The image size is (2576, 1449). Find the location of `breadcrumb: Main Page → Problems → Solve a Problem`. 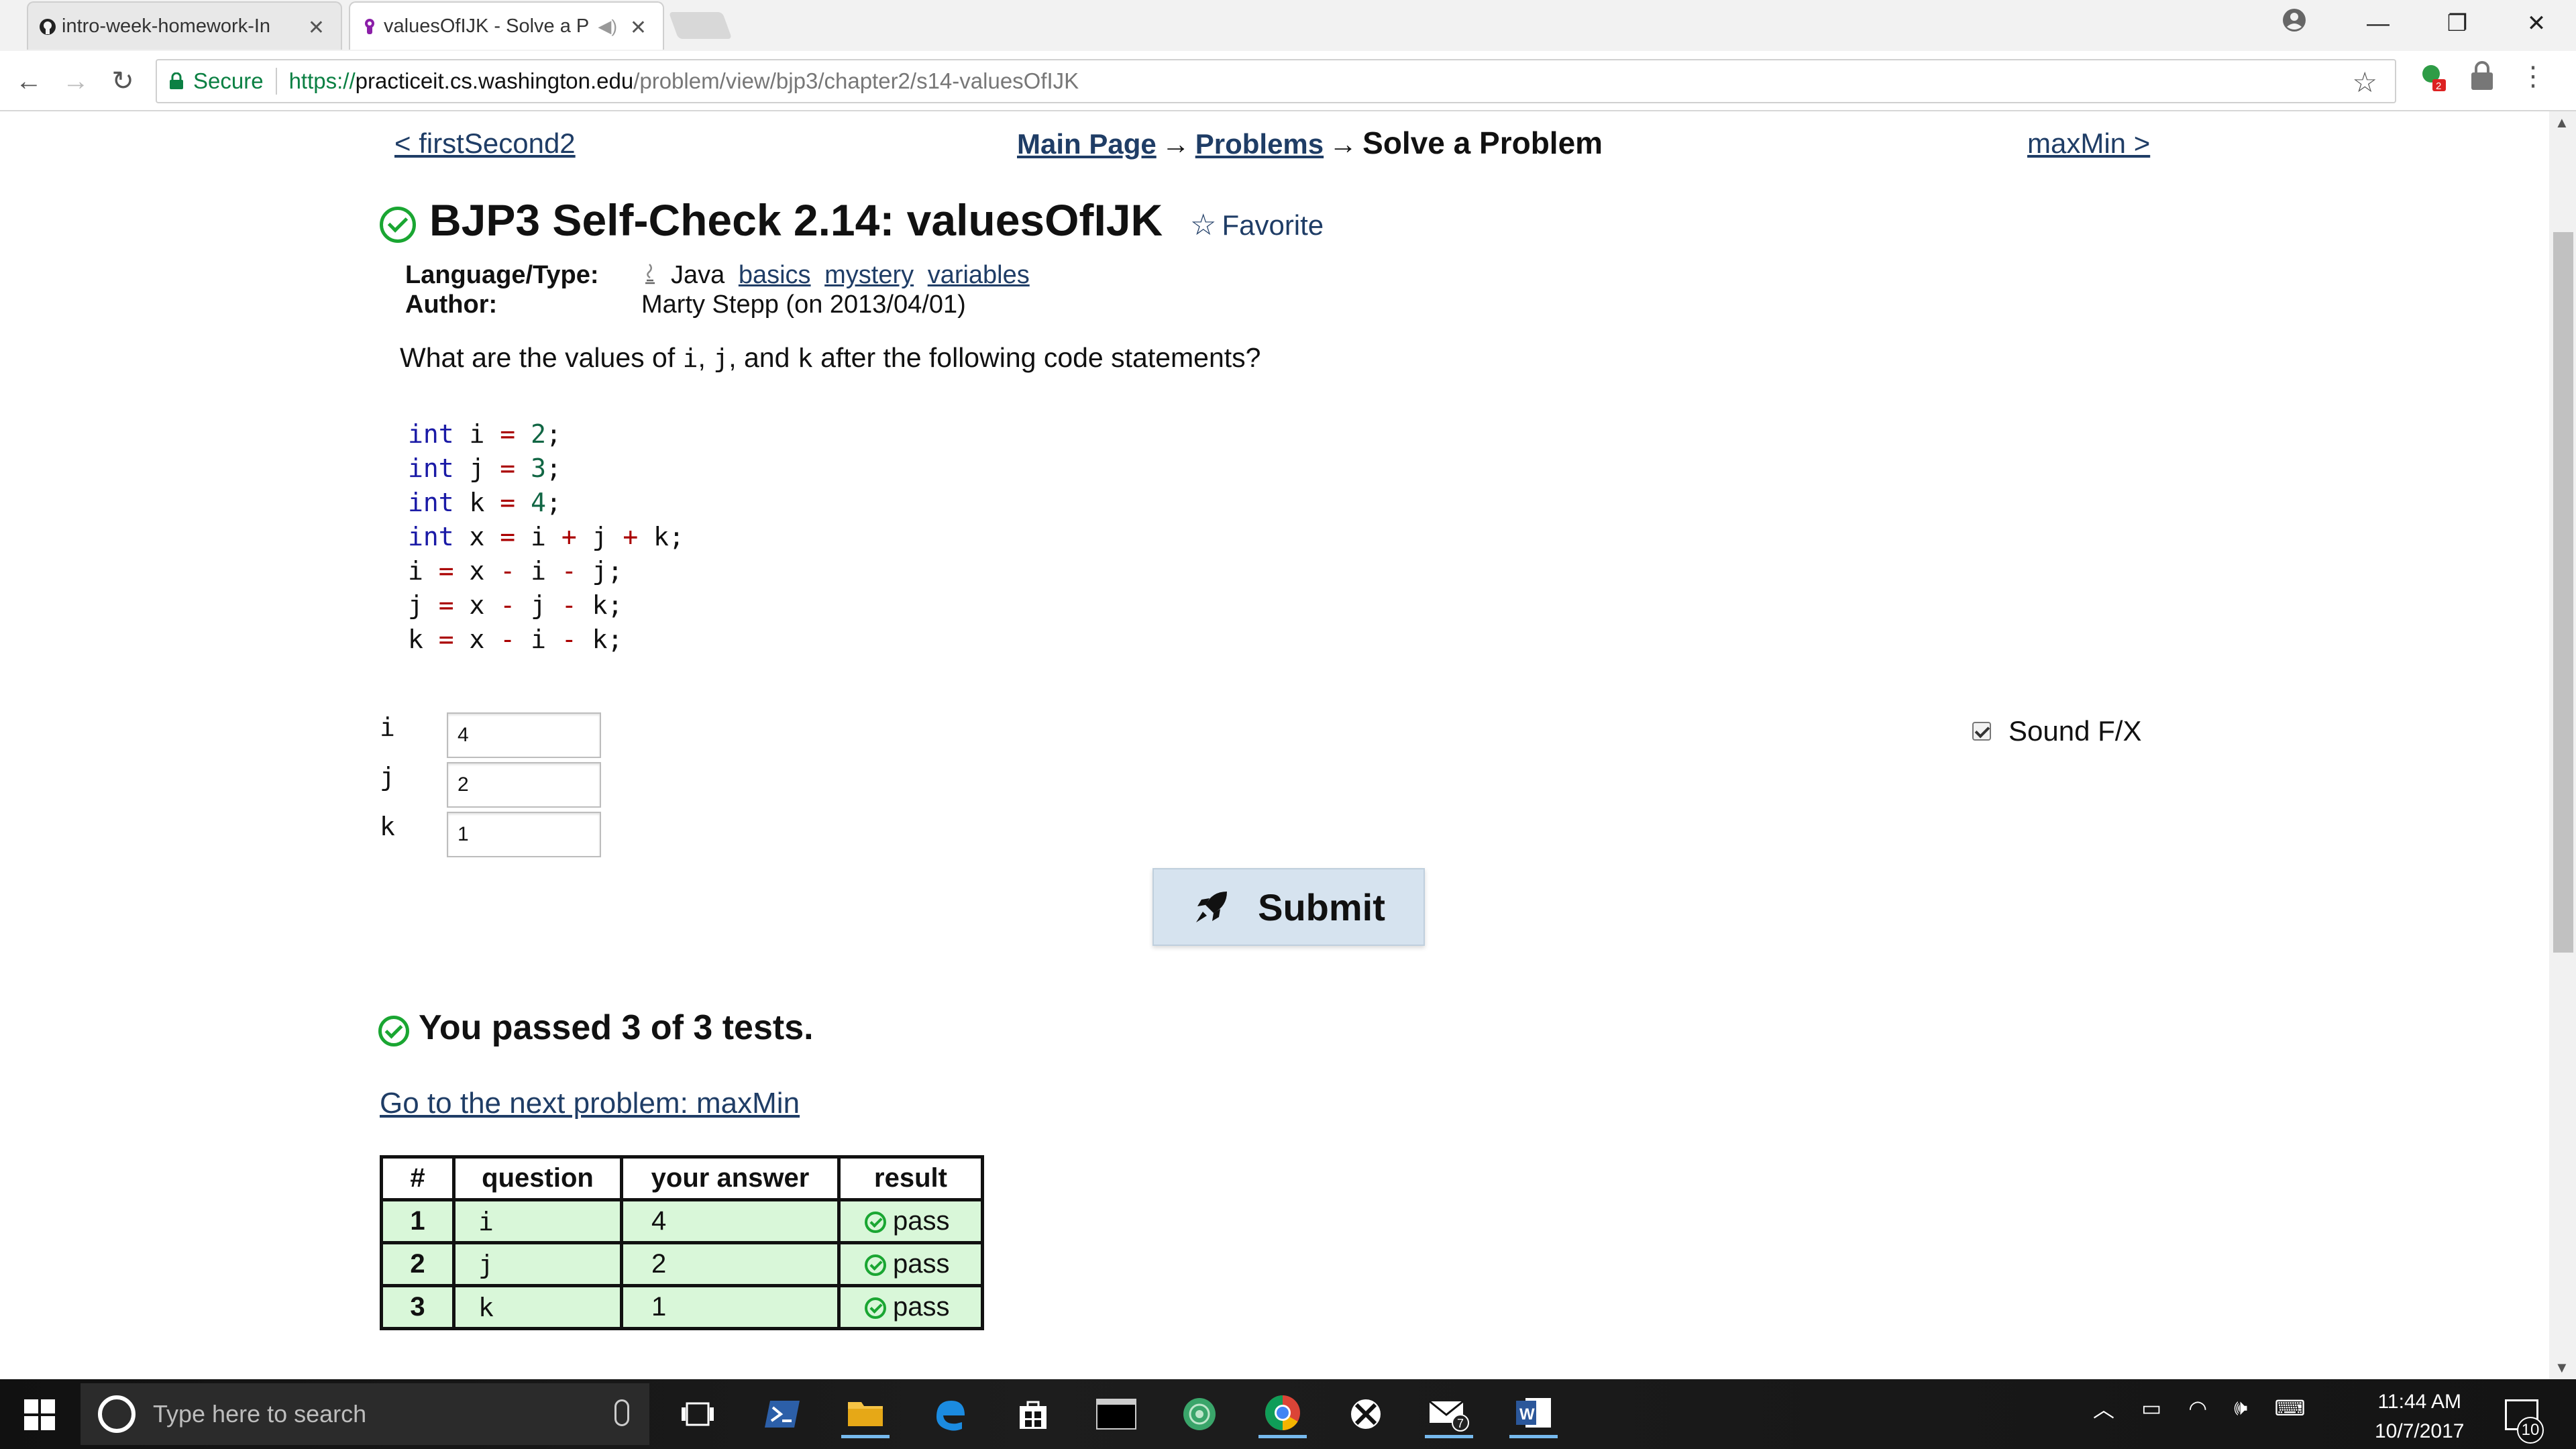

breadcrumb: Main Page → Problems → Solve a Problem is located at coordinates (1310, 143).